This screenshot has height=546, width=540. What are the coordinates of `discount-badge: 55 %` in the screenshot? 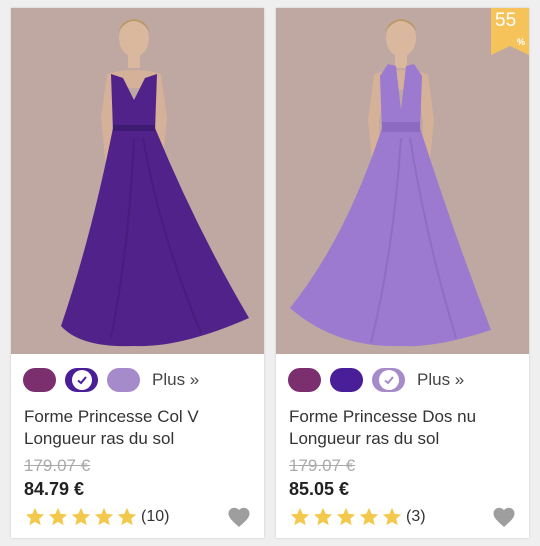 It's located at (510, 31).